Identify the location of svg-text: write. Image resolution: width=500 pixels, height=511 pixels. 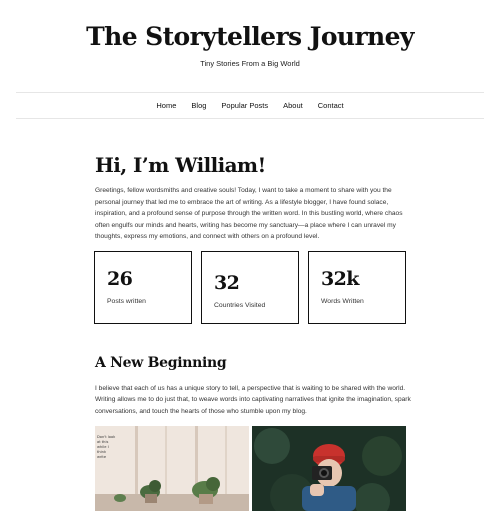
(102, 457).